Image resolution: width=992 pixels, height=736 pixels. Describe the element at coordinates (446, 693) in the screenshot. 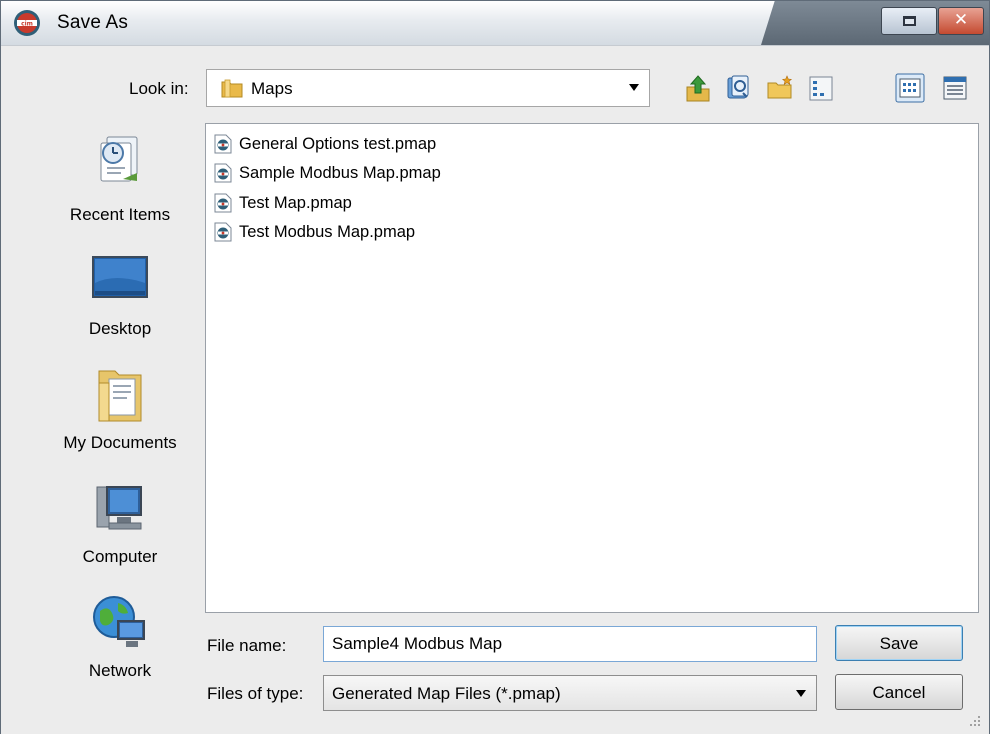

I see `file-type-value: Generated Map Files (*.pmap)` at that location.